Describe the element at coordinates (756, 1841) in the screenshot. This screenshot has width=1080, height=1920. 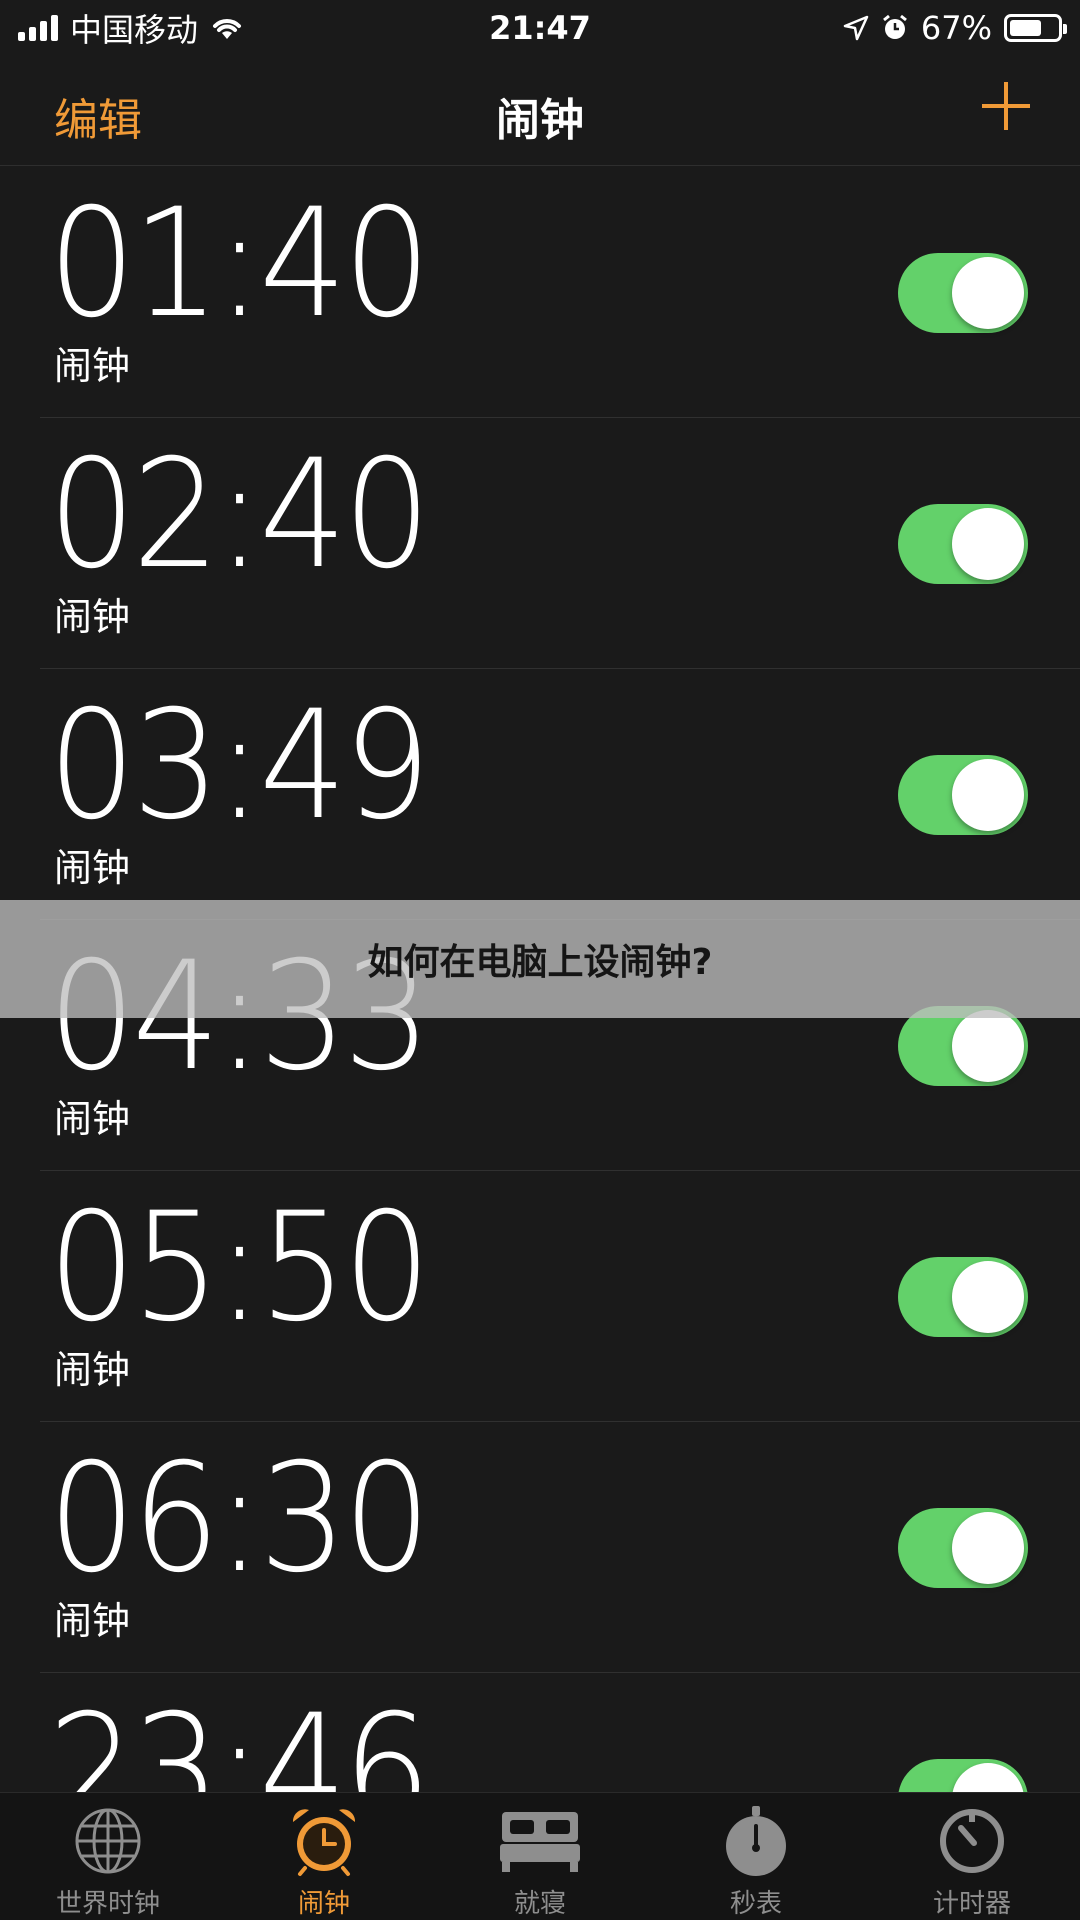
I see `stopwatch-icon` at that location.